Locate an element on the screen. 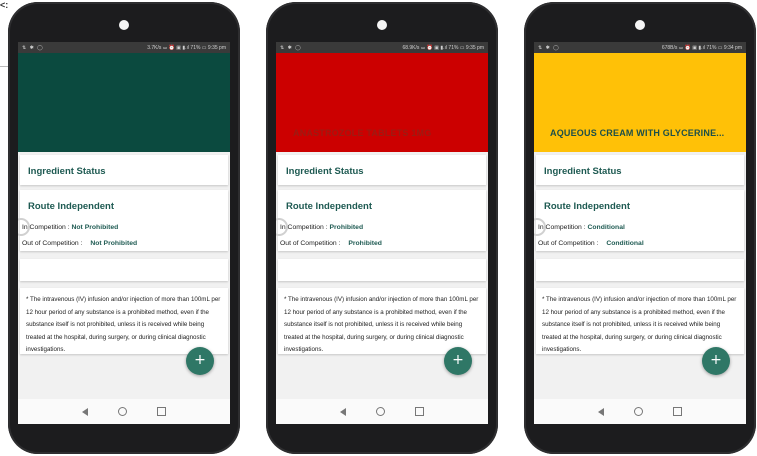 The image size is (757, 456). out-competition-row: Out of Competition : Prohibited is located at coordinates (331, 243).